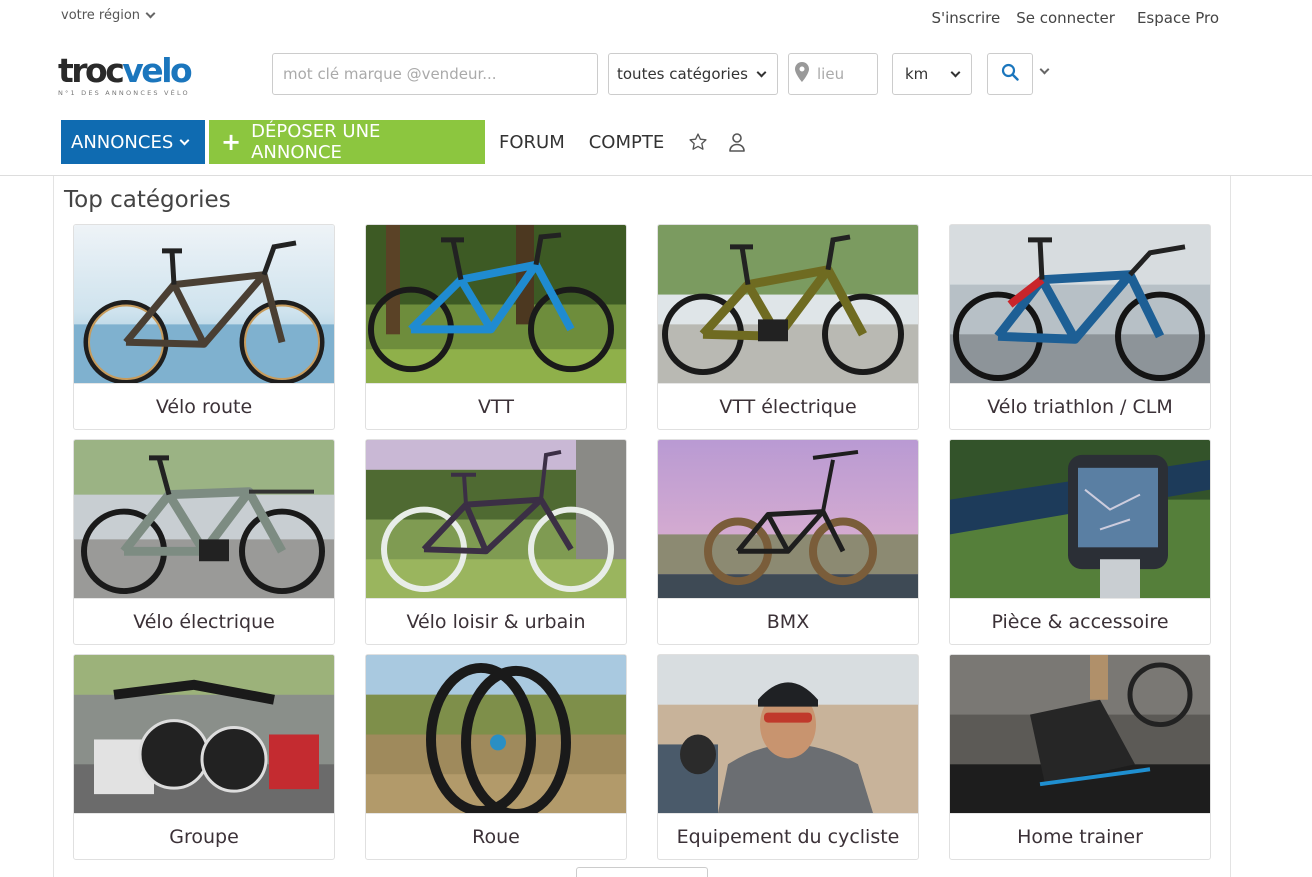  I want to click on map-pin-icon, so click(802, 74).